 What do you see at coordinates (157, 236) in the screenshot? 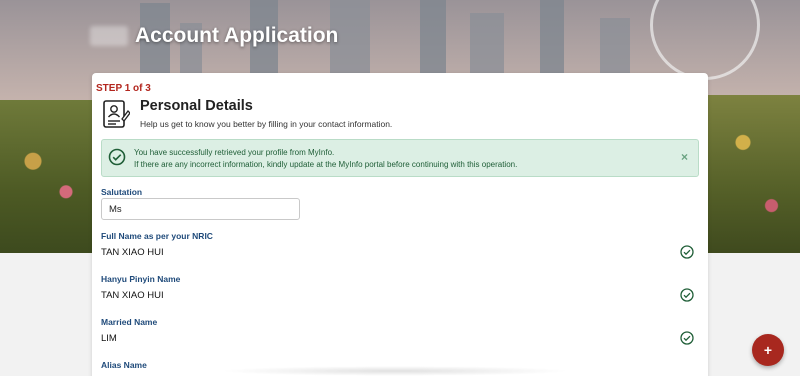
I see `full-name-label: Full Name as per your NRIC` at bounding box center [157, 236].